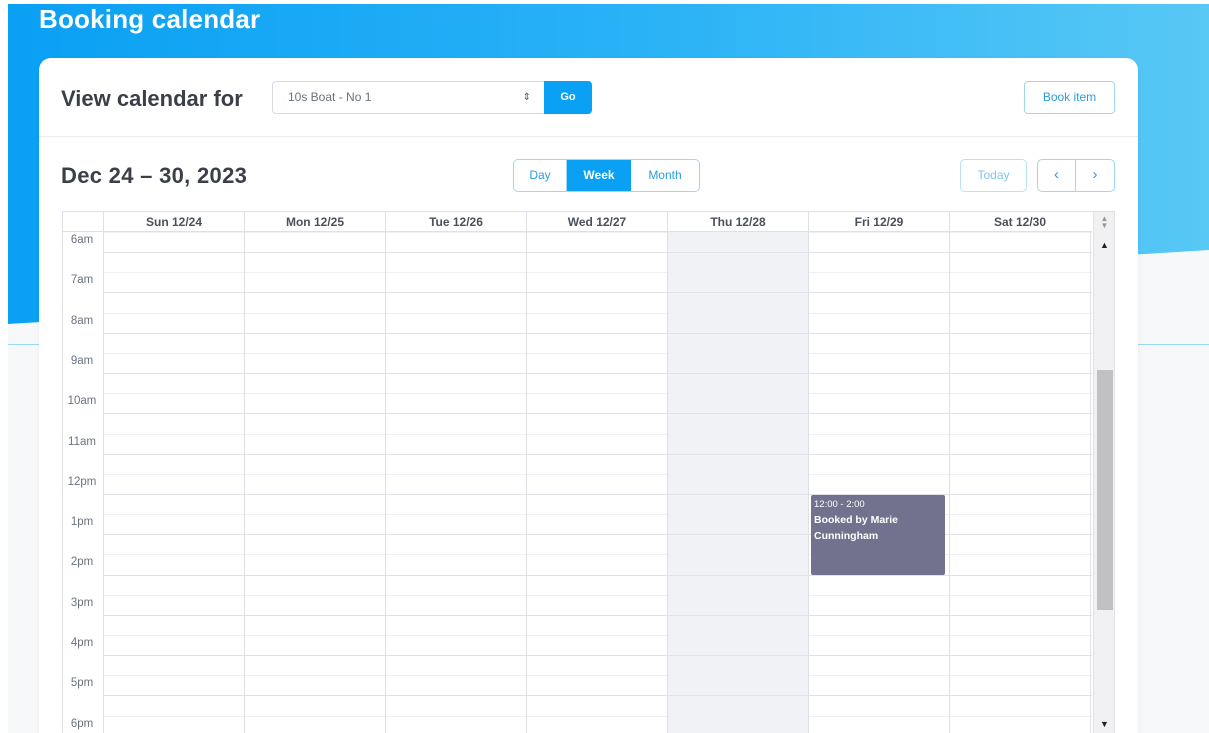 The width and height of the screenshot is (1209, 733). Describe the element at coordinates (408, 97) in the screenshot. I see `item-select: 10s Boat - No 1 ⇕` at that location.